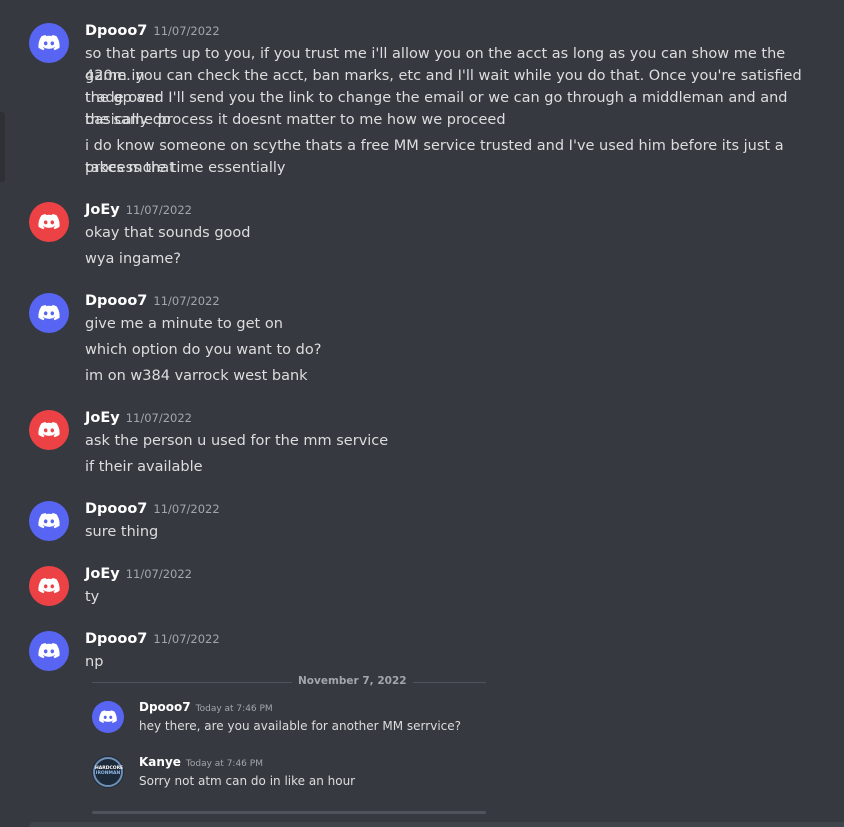  Describe the element at coordinates (144, 467) in the screenshot. I see `message-text: if their available` at that location.